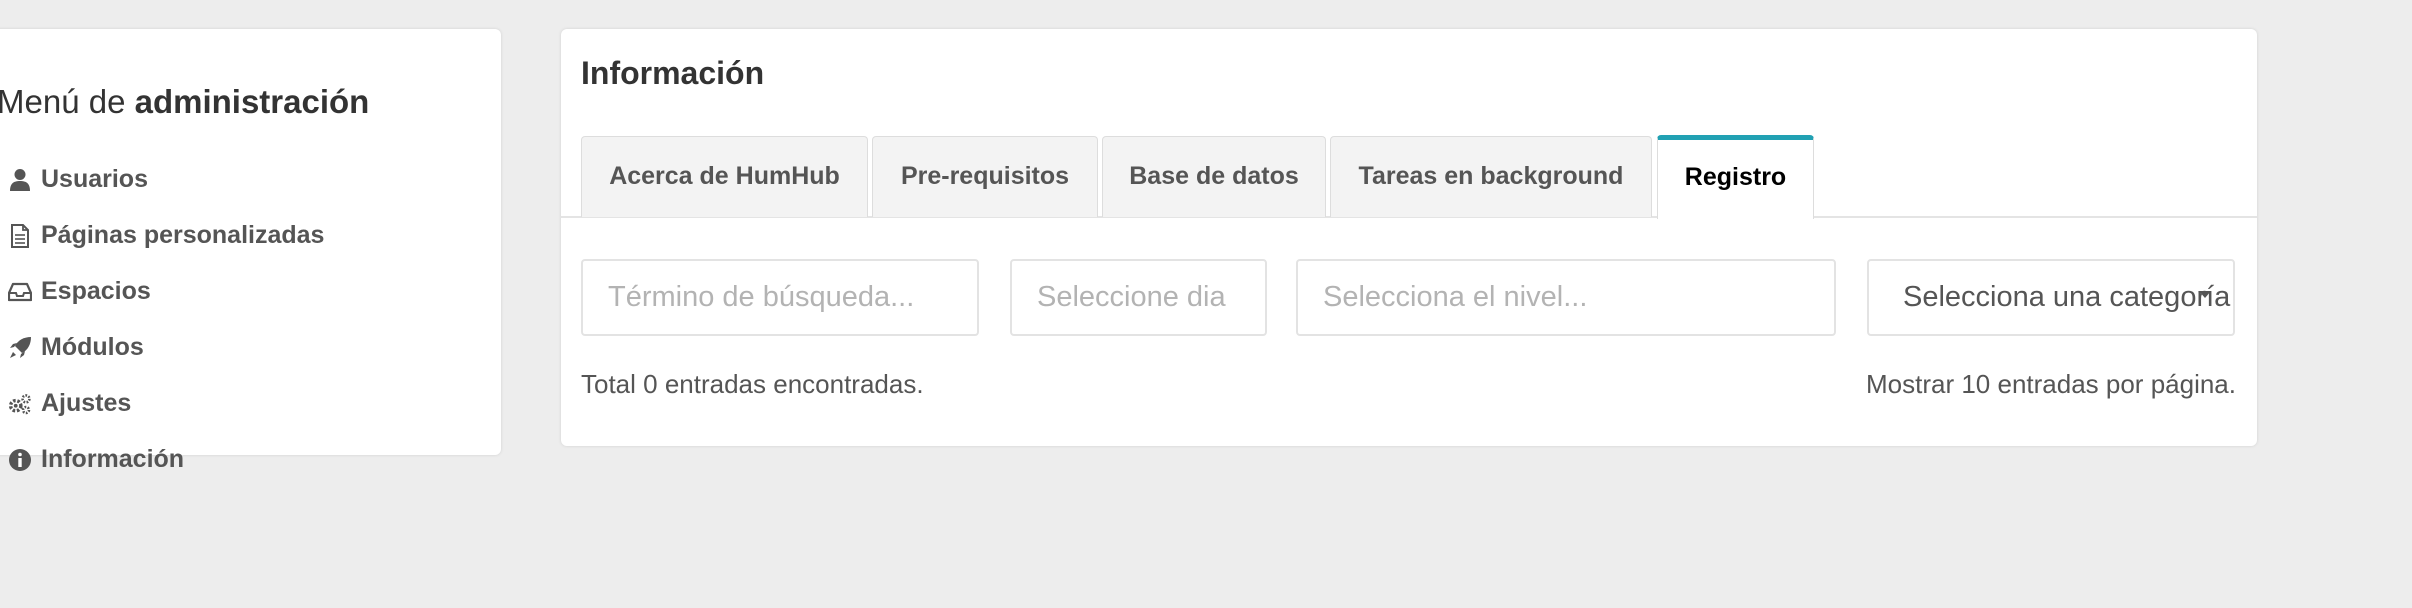 Image resolution: width=2412 pixels, height=608 pixels. What do you see at coordinates (252, 101) in the screenshot?
I see `admin-menu-title-bold: administración` at bounding box center [252, 101].